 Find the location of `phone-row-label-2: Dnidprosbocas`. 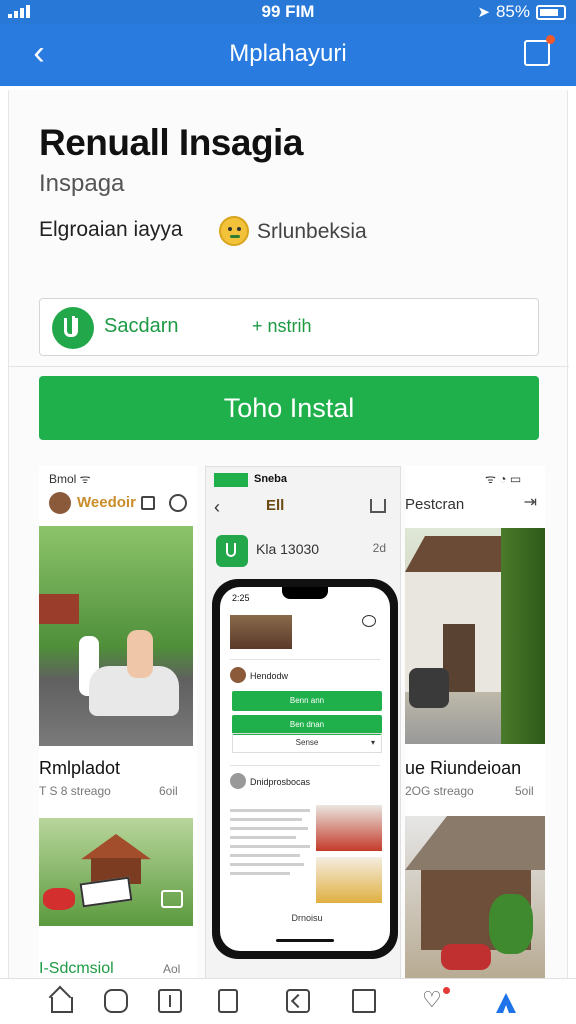

phone-row-label-2: Dnidprosbocas is located at coordinates (280, 782).